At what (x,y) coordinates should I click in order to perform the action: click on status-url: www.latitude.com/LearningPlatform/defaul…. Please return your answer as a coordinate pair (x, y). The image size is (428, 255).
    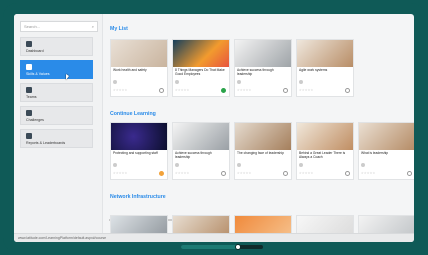
    Looking at the image, I should click on (62, 238).